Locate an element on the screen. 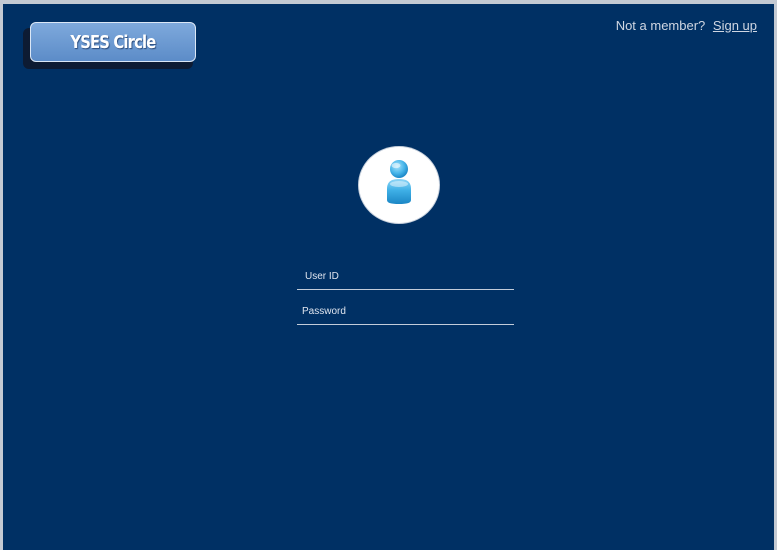  user-avatar-icon is located at coordinates (399, 182).